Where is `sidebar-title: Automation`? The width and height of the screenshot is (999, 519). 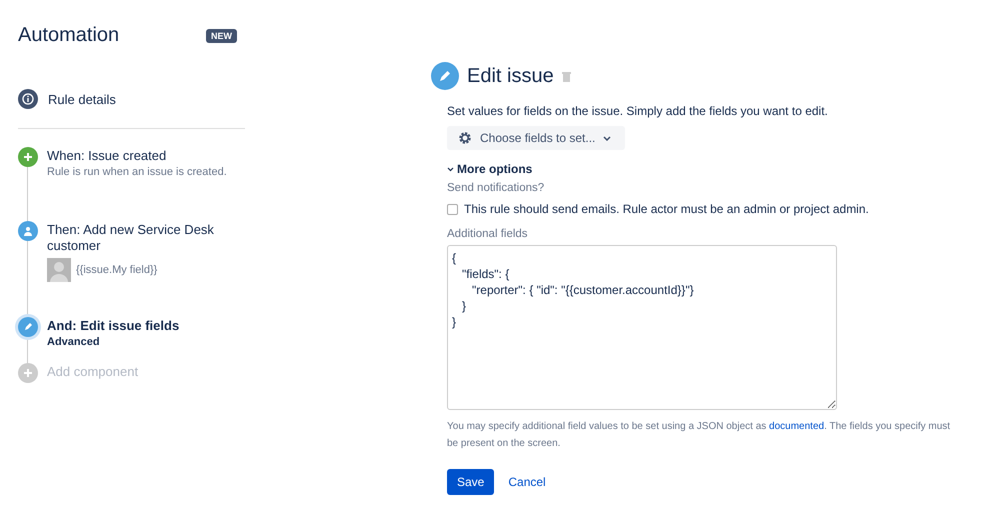 sidebar-title: Automation is located at coordinates (69, 35).